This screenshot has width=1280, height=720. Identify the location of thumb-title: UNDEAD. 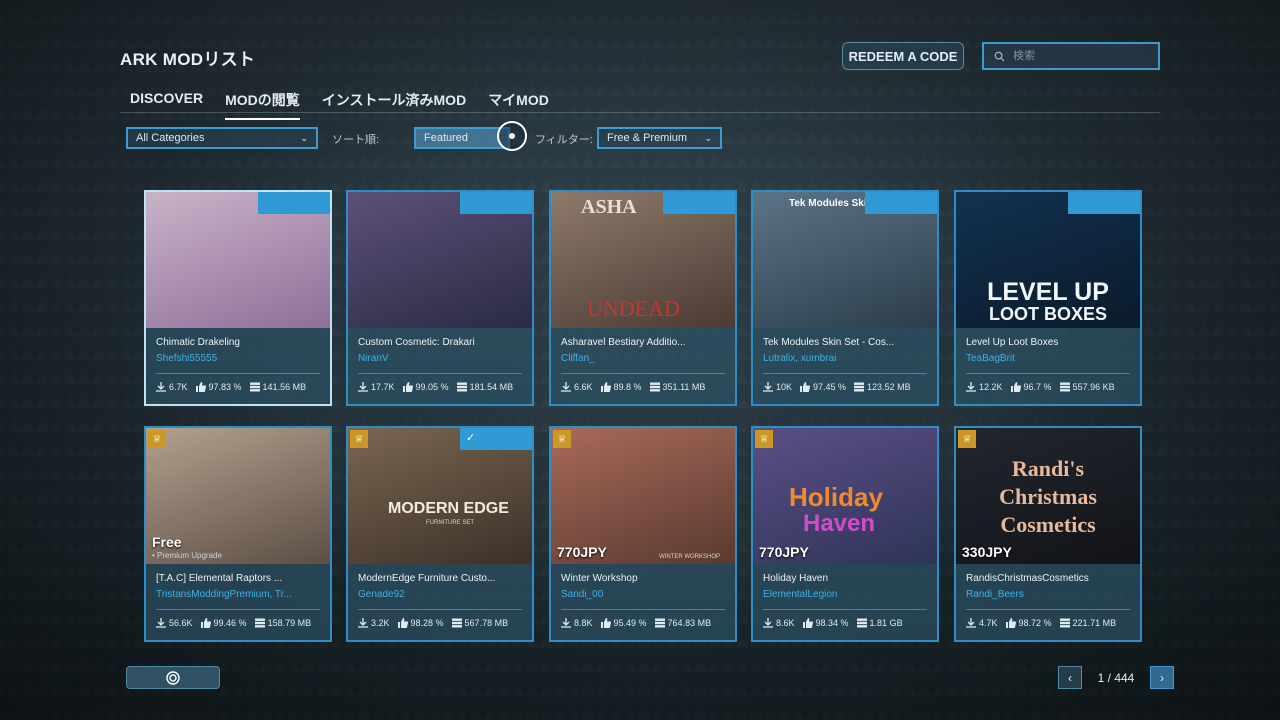
(633, 308).